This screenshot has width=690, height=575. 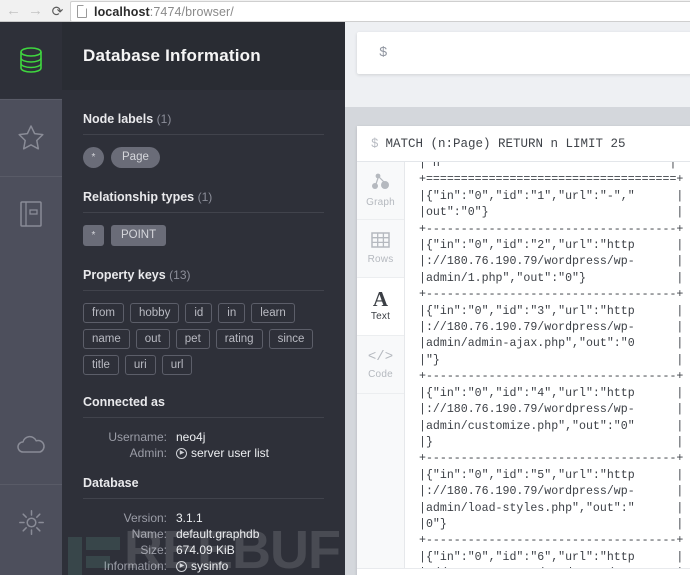 I want to click on editor-area: $, so click(x=517, y=64).